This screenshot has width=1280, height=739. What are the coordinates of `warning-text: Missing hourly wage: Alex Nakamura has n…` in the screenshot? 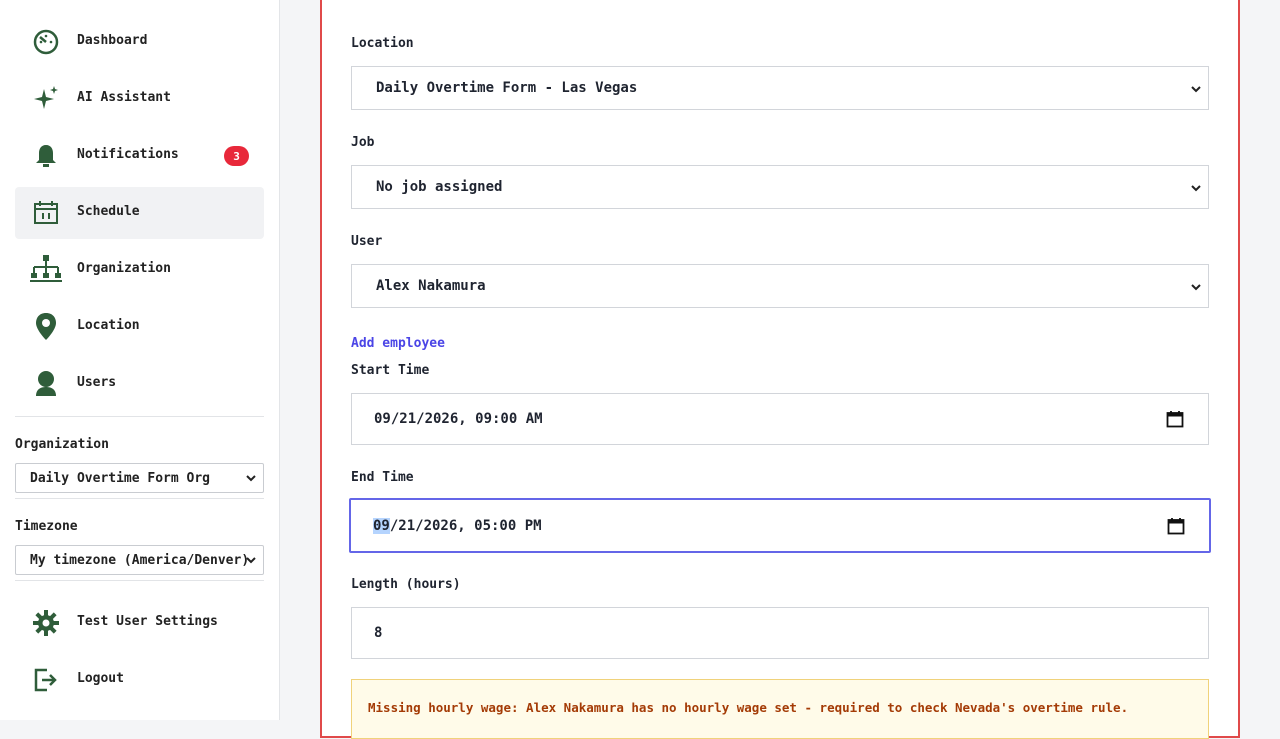 It's located at (748, 707).